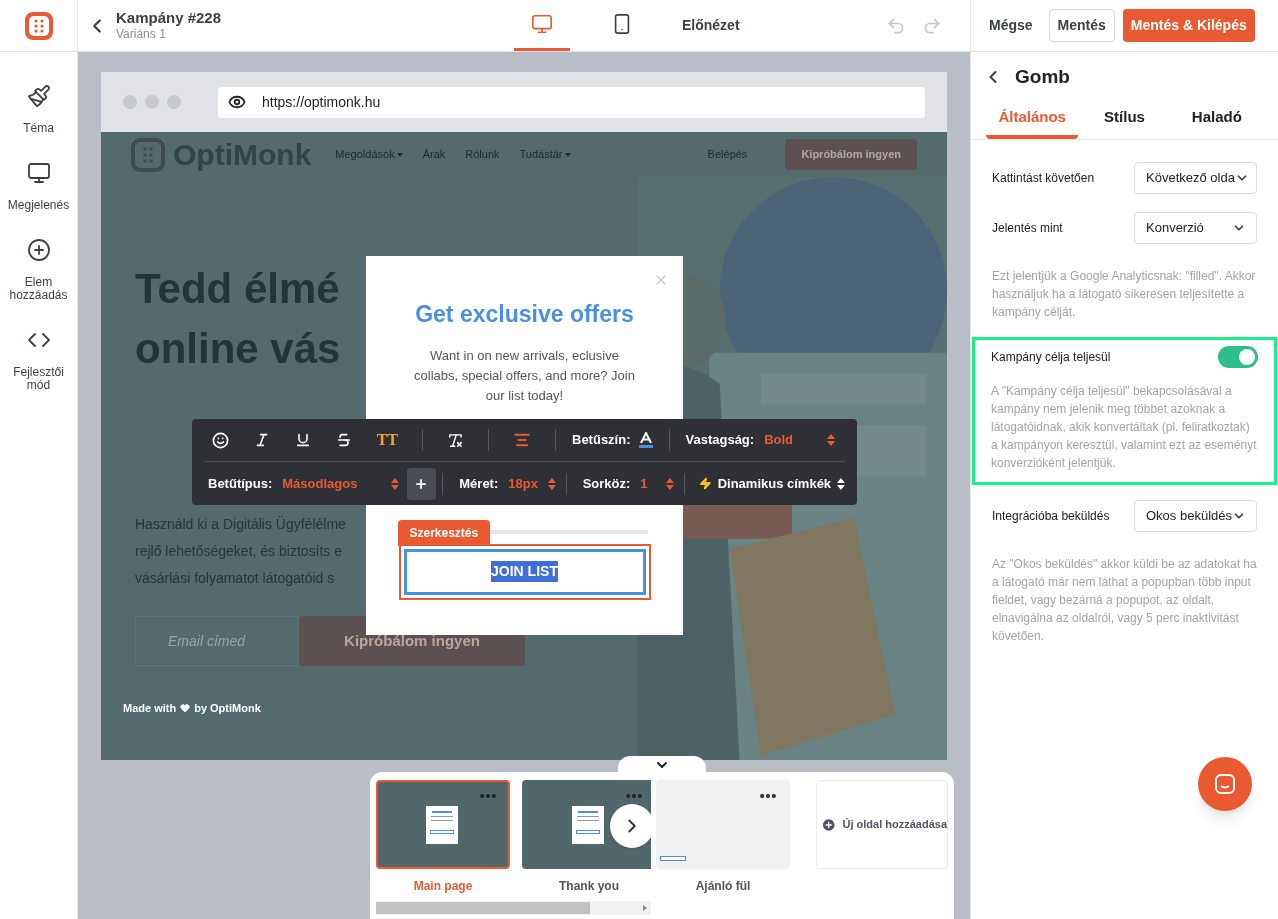  What do you see at coordinates (589, 886) in the screenshot?
I see `page-name: Thank you` at bounding box center [589, 886].